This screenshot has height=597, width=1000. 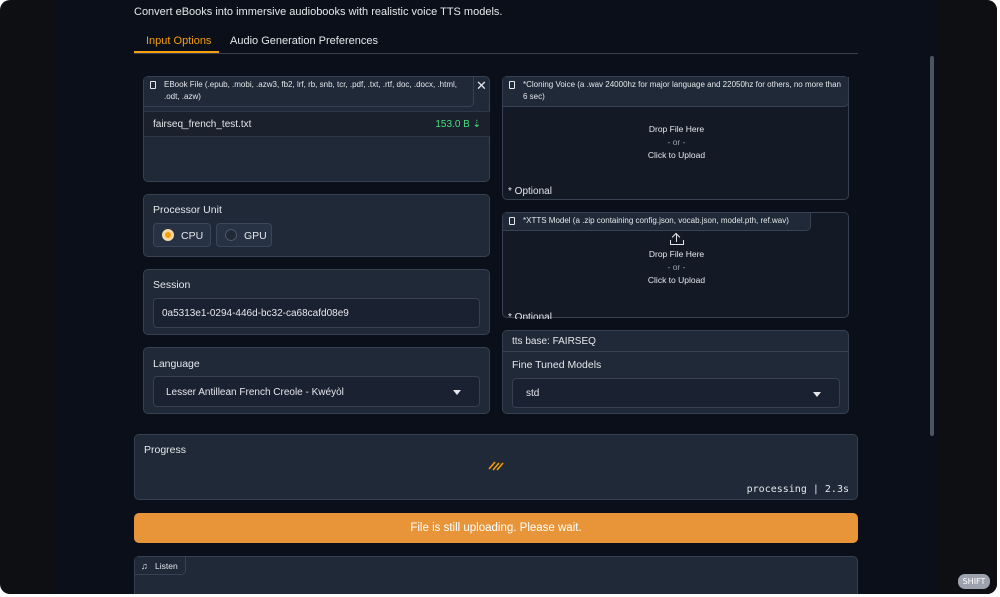 I want to click on progress-panel: Progress processing | 2.3s, so click(x=496, y=467).